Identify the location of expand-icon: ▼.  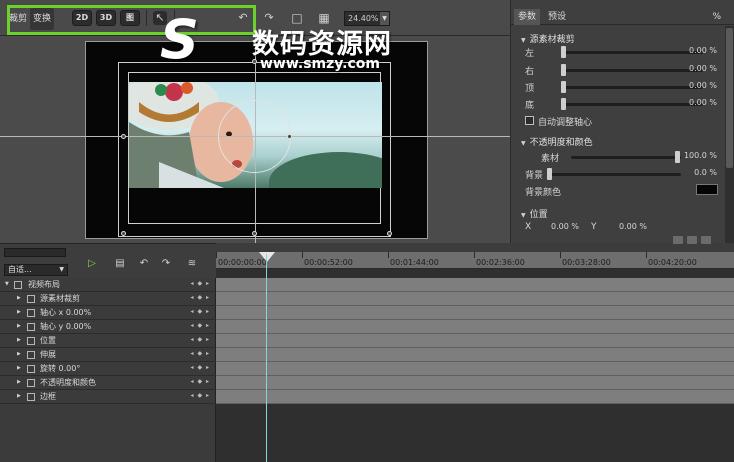
(7, 284).